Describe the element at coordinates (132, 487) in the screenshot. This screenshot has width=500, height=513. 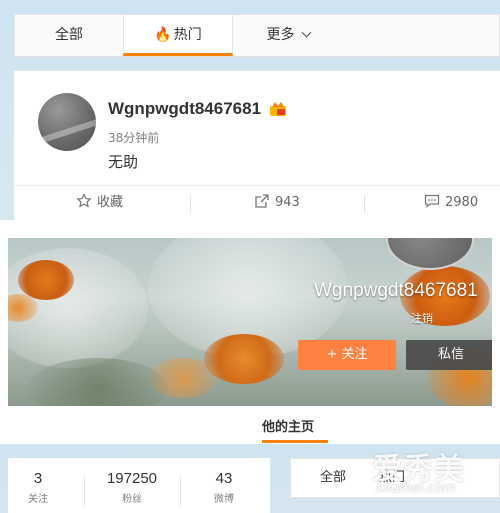
I see `stat-followers: 197250 粉丝` at that location.